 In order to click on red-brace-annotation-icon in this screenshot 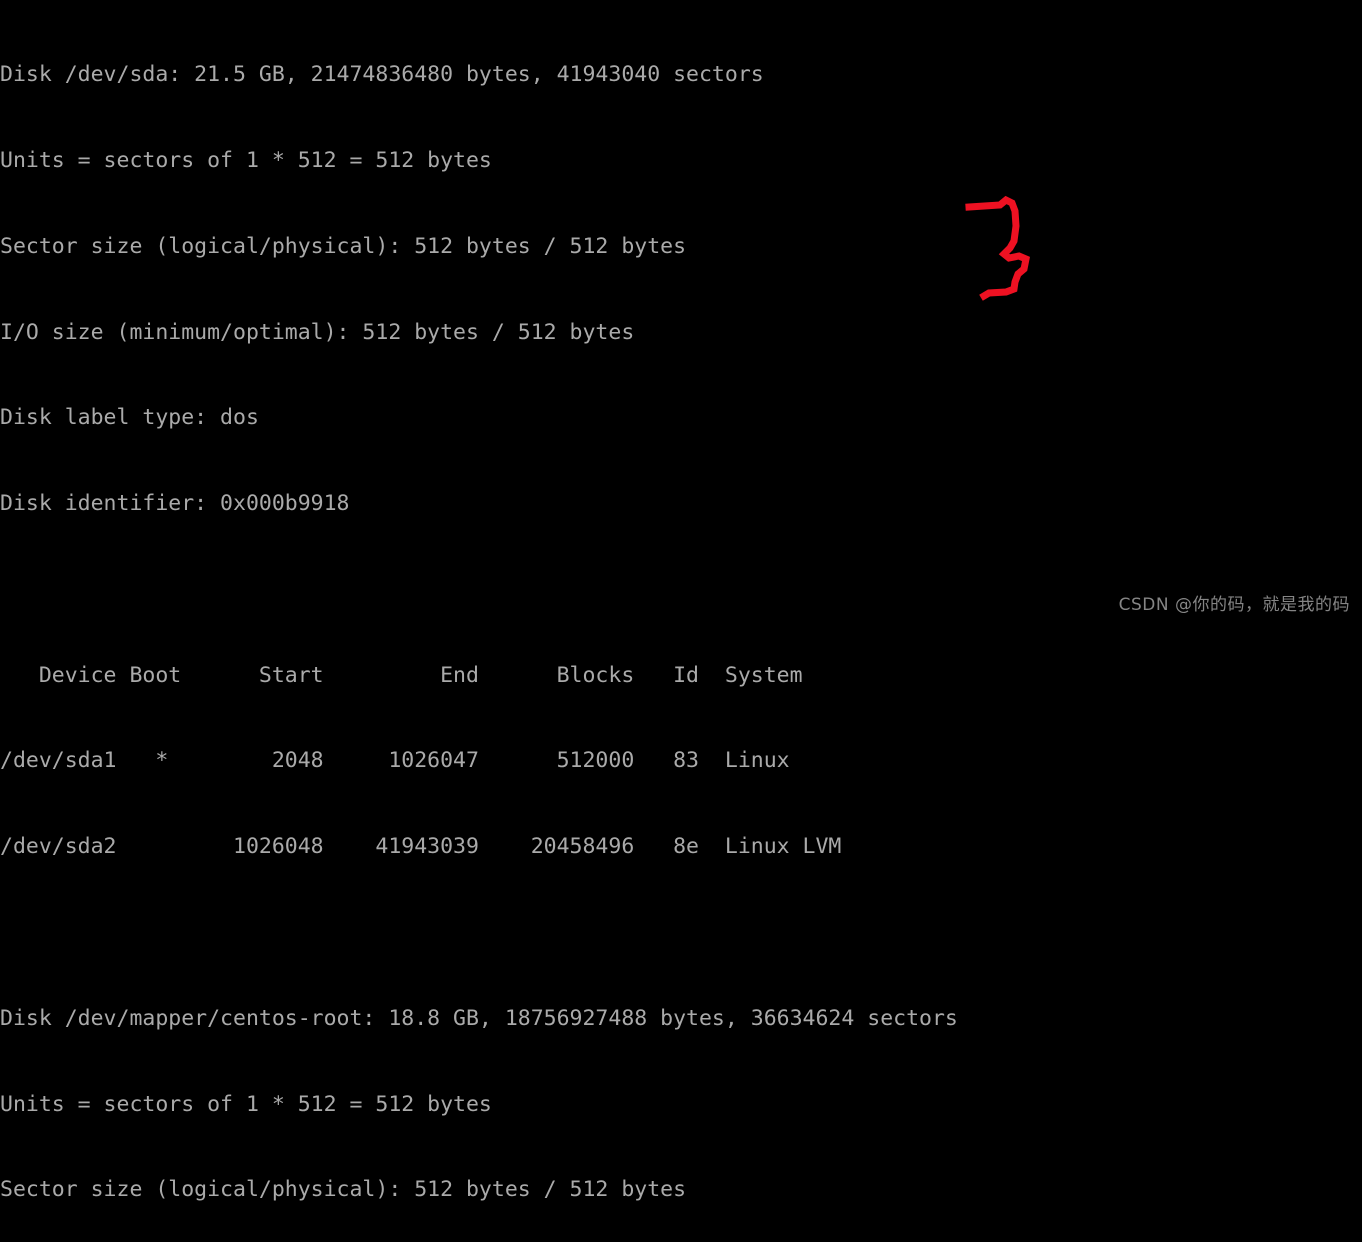, I will do `click(997, 248)`.